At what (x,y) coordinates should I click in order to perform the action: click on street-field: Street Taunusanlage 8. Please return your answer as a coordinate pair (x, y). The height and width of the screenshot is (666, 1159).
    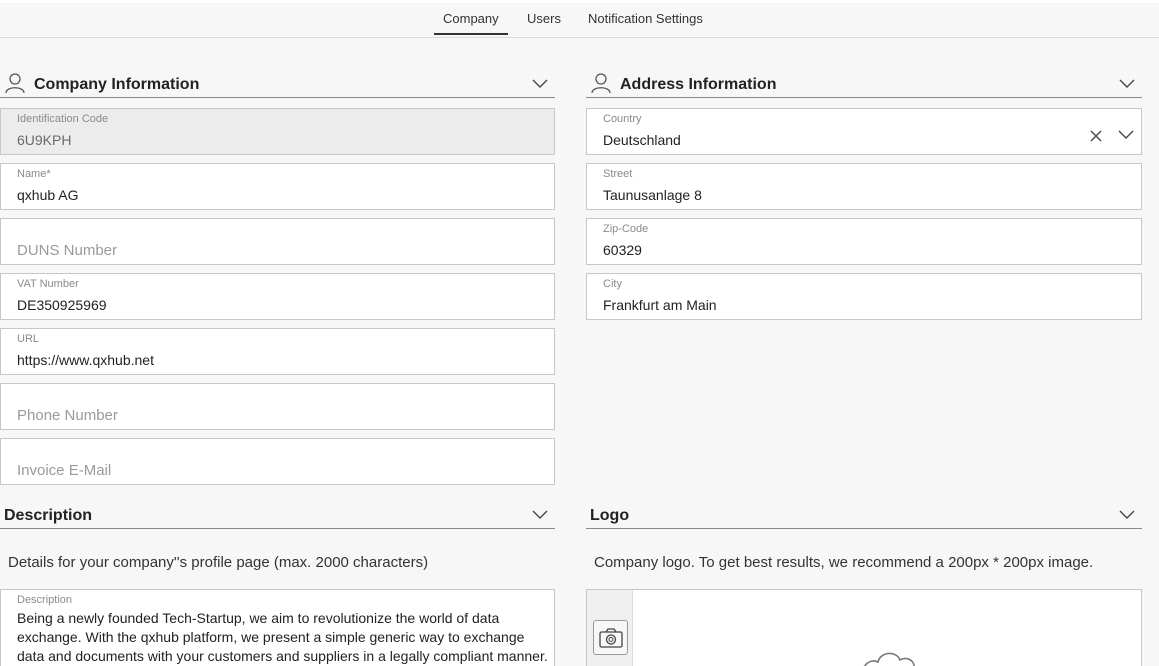
    Looking at the image, I should click on (864, 186).